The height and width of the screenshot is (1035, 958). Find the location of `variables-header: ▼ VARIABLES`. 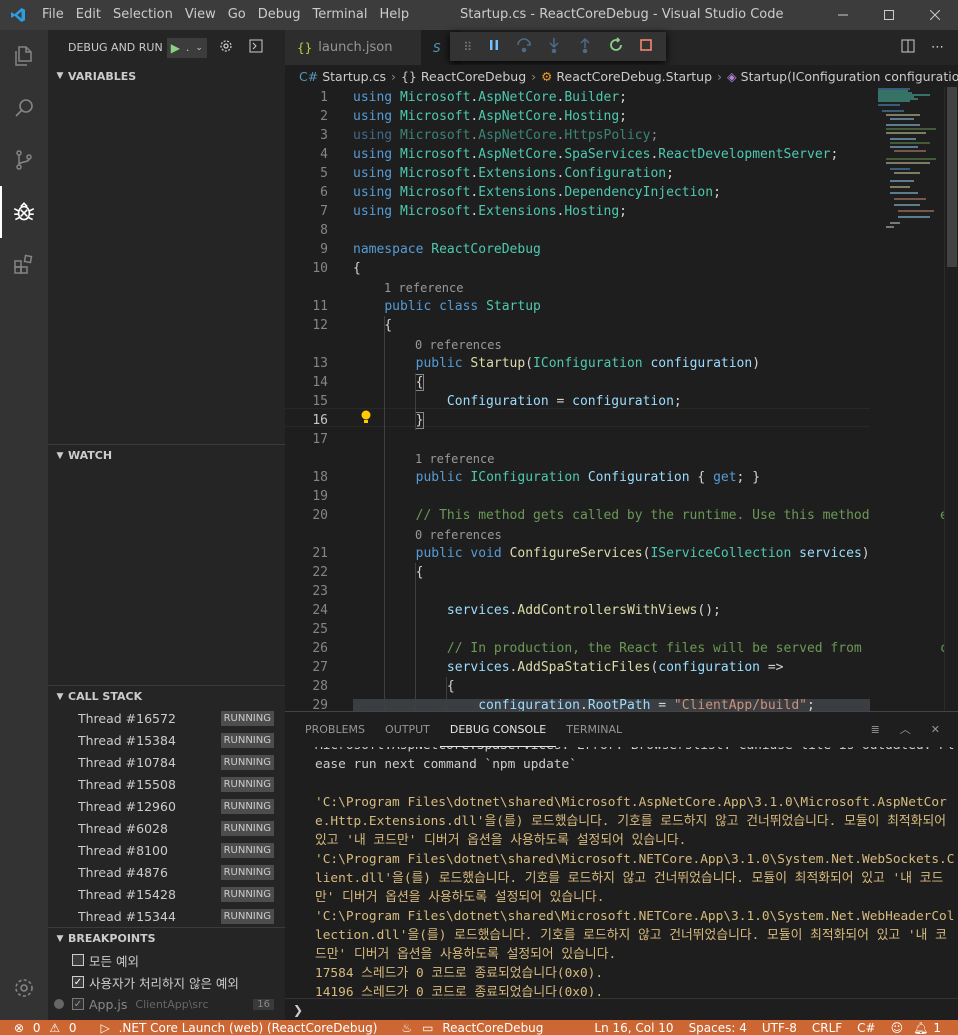

variables-header: ▼ VARIABLES is located at coordinates (166, 76).